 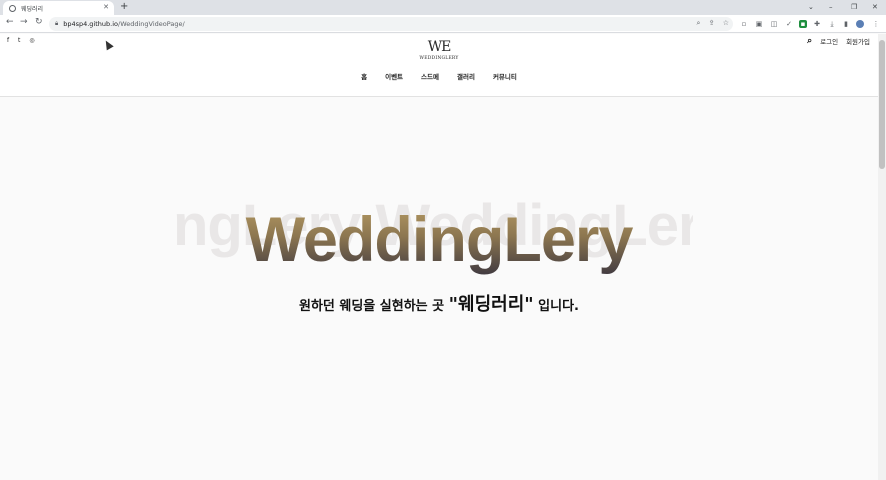 I want to click on nav-item-community: 커뮤니티, so click(x=505, y=76).